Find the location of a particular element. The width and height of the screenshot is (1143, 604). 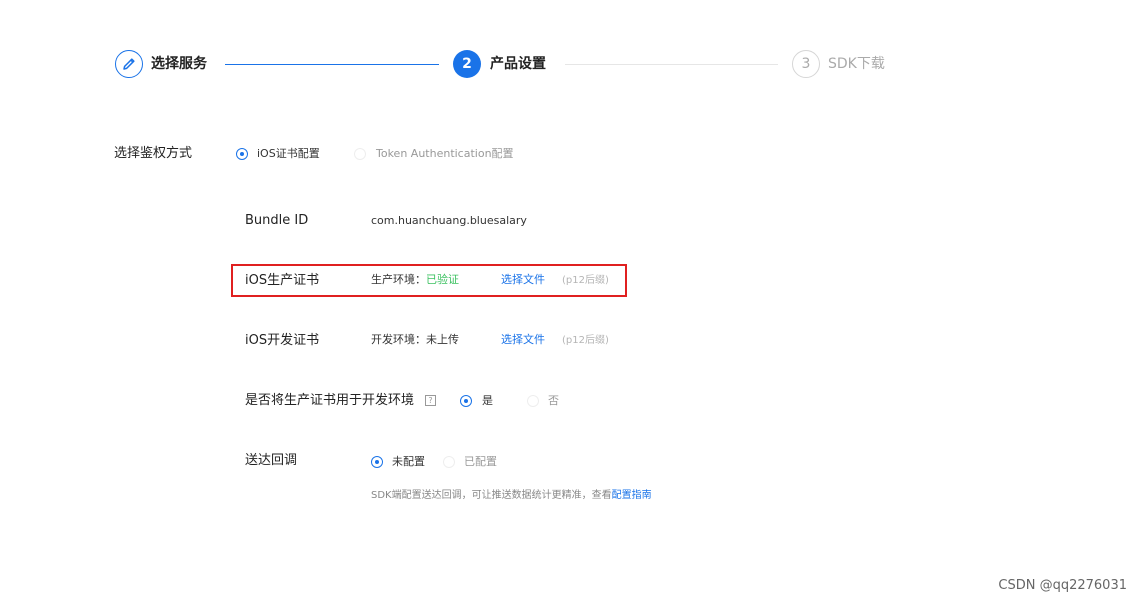

prod-env-text: 生产环境：已验证 is located at coordinates (415, 280).